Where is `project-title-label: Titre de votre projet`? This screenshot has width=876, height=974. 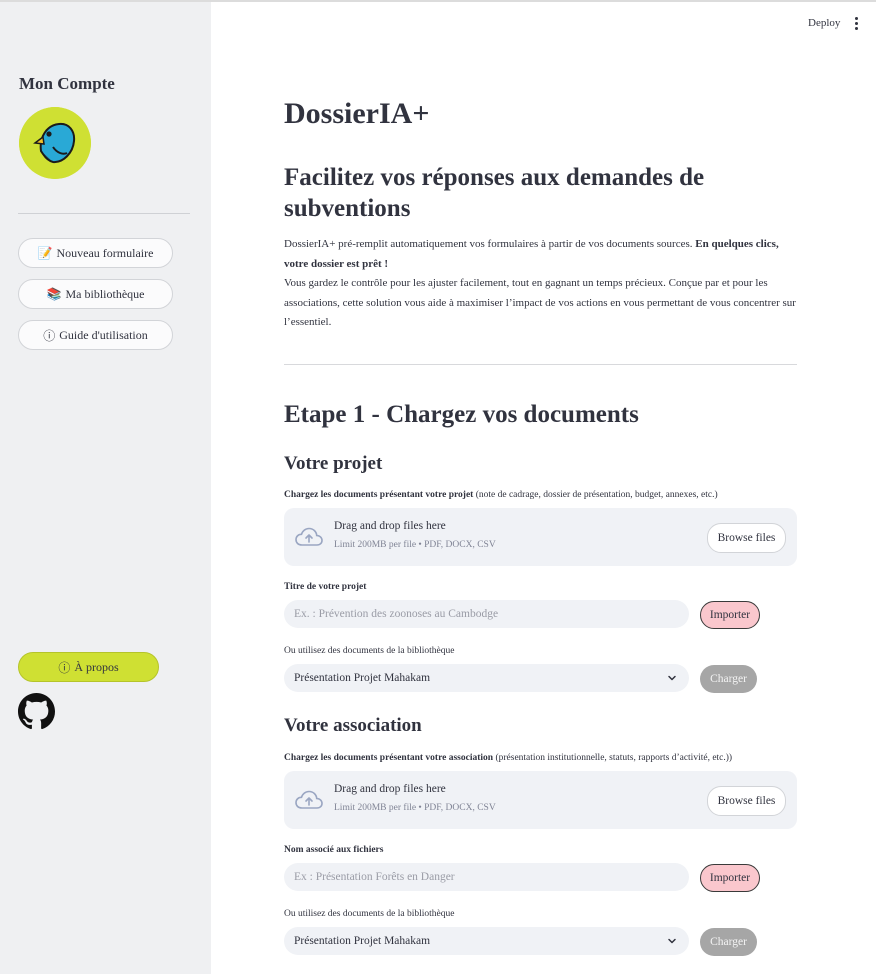
project-title-label: Titre de votre projet is located at coordinates (325, 587).